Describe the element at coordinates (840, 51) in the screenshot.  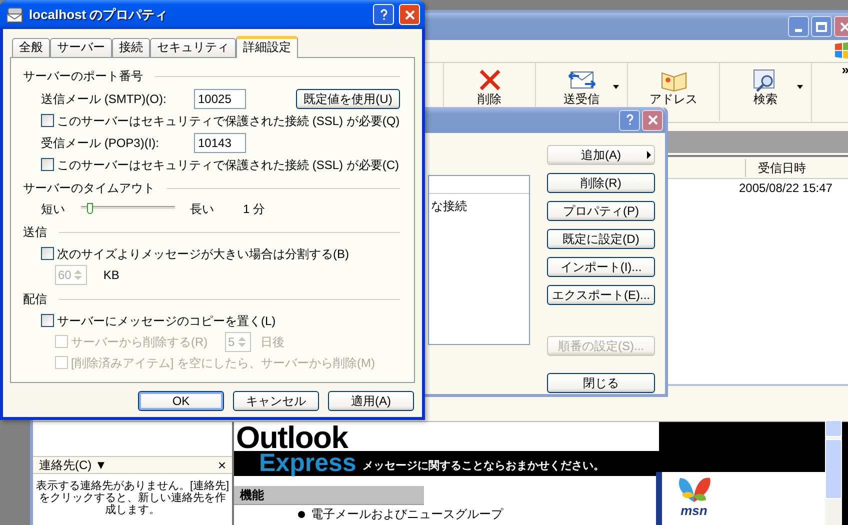
I see `windows-logo-icon` at that location.